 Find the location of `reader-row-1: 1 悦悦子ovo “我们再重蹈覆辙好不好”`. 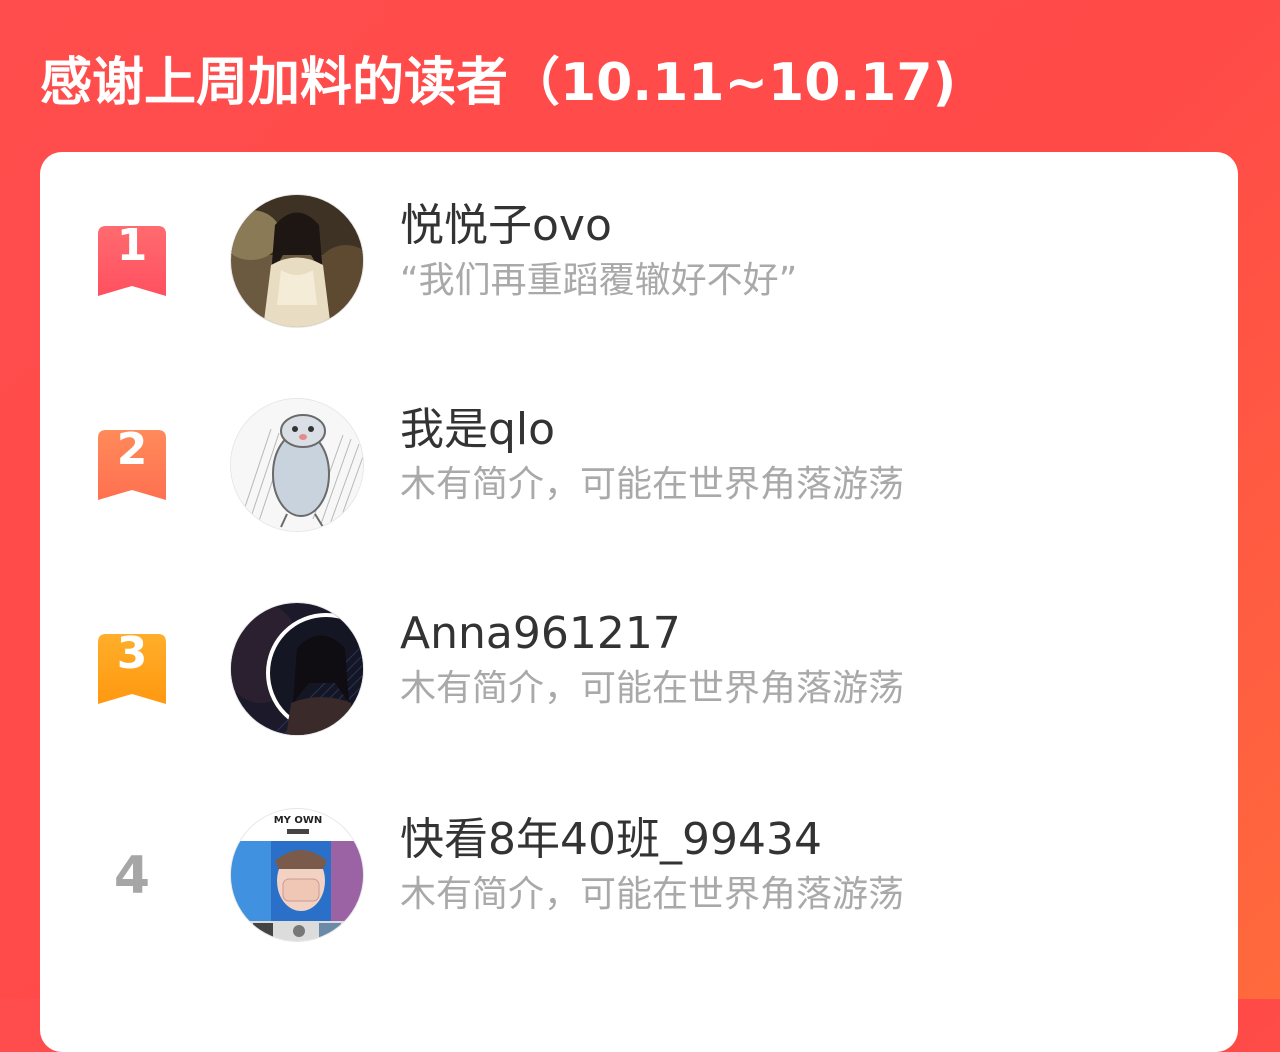

reader-row-1: 1 悦悦子ovo “我们再重蹈覆辙好不好” is located at coordinates (639, 264).